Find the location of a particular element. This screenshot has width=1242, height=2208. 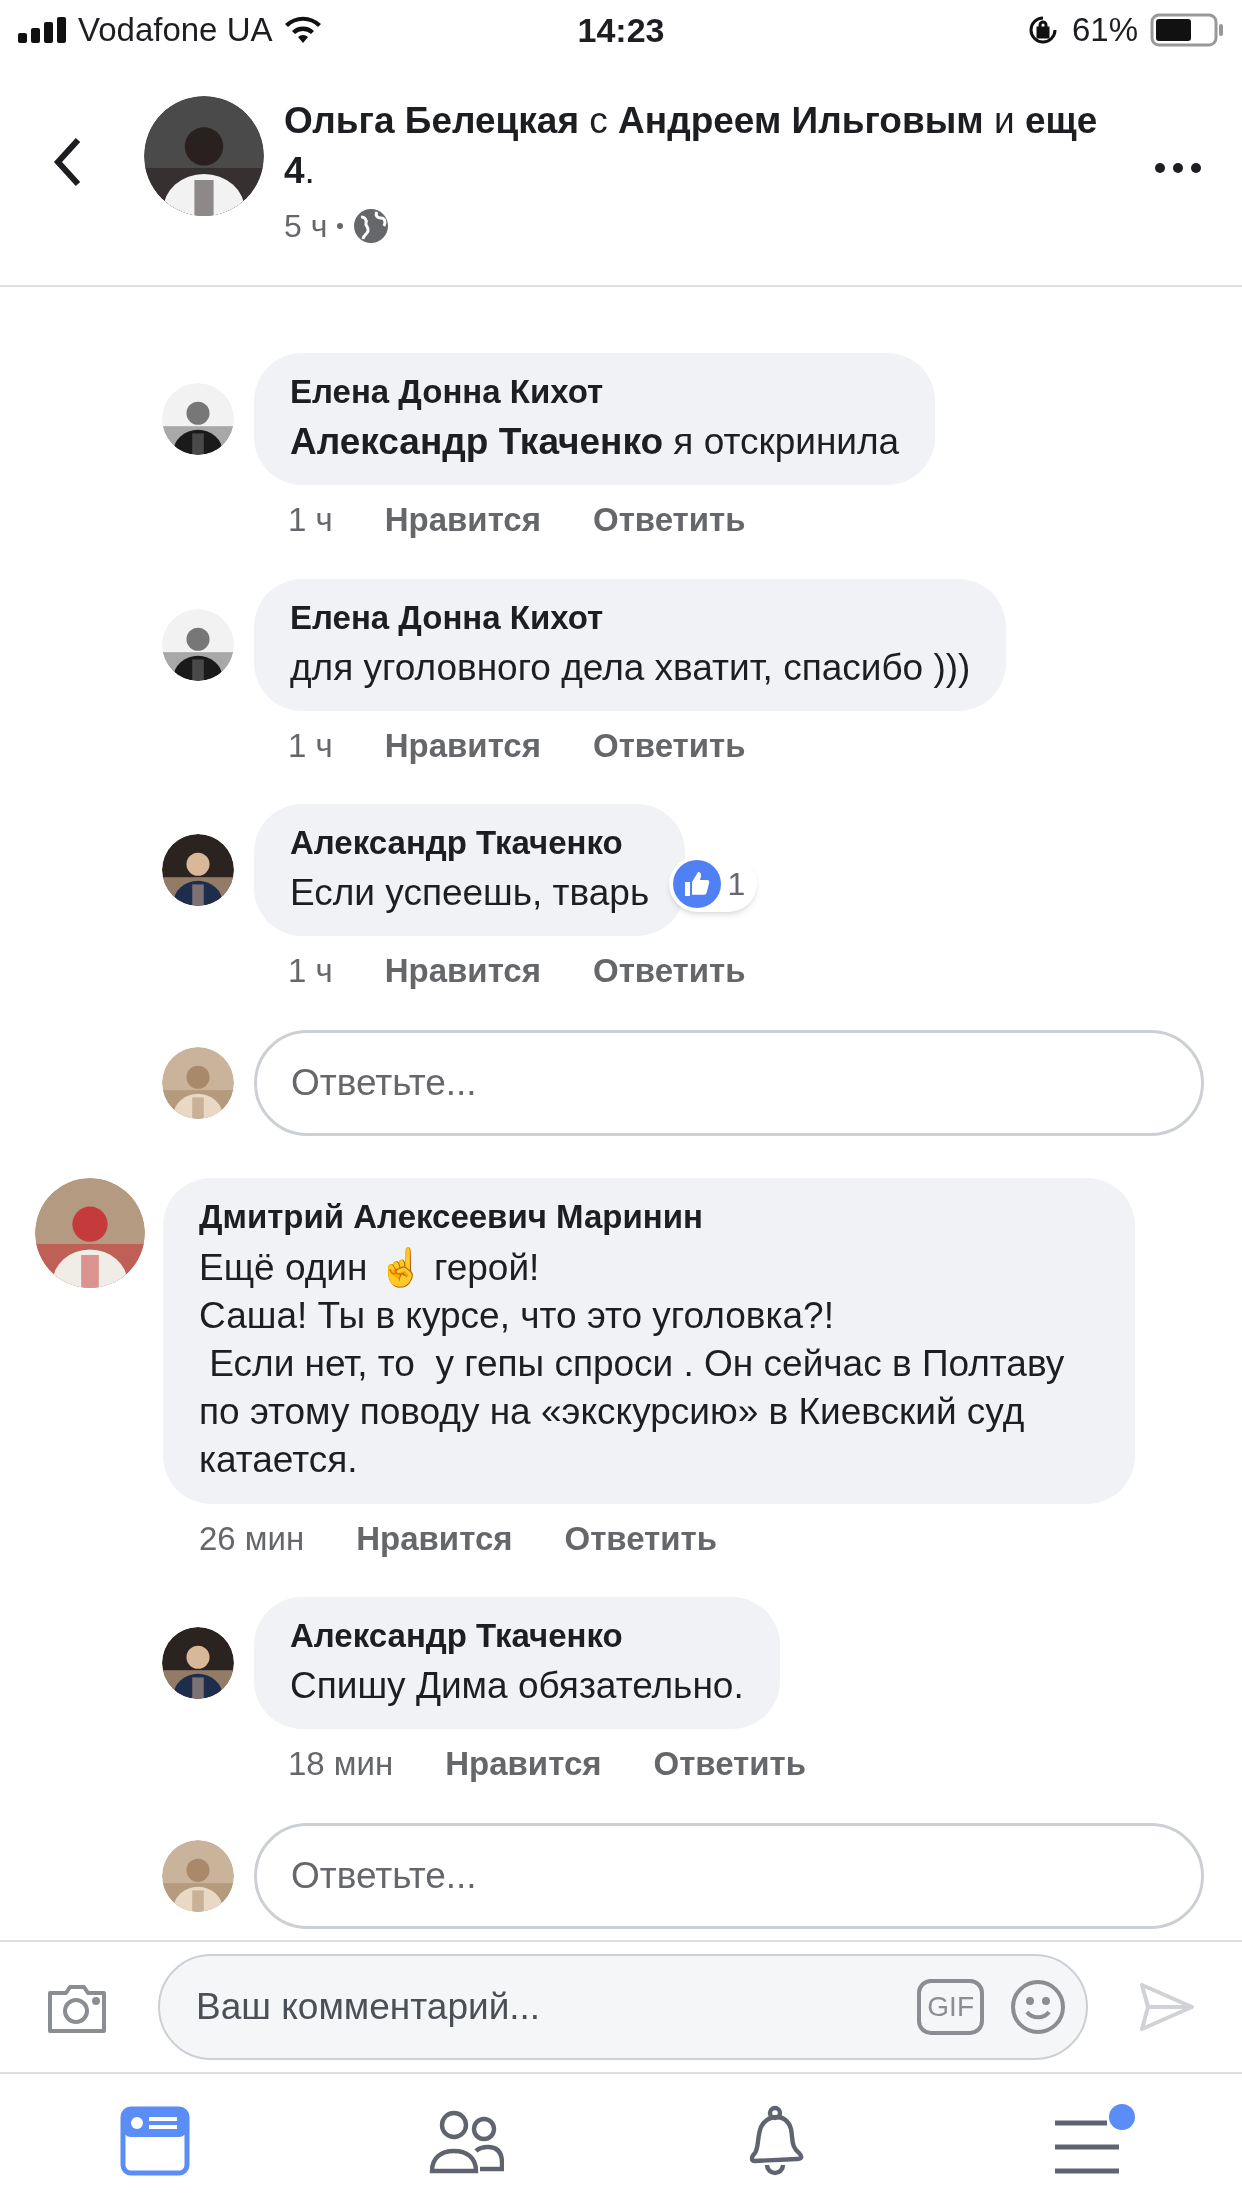

comment-time: 18 мин is located at coordinates (341, 1764).